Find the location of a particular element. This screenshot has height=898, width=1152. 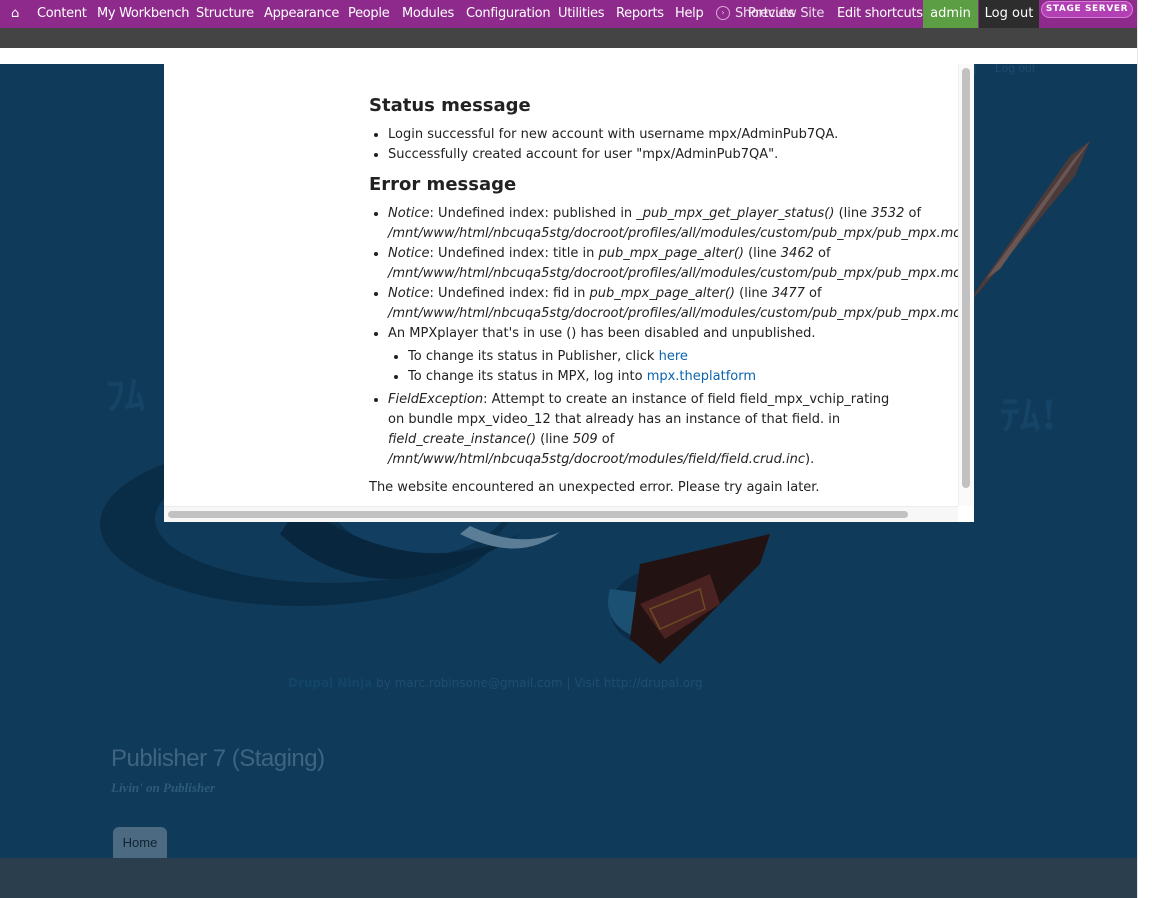

publisher-here-link: here is located at coordinates (673, 356).